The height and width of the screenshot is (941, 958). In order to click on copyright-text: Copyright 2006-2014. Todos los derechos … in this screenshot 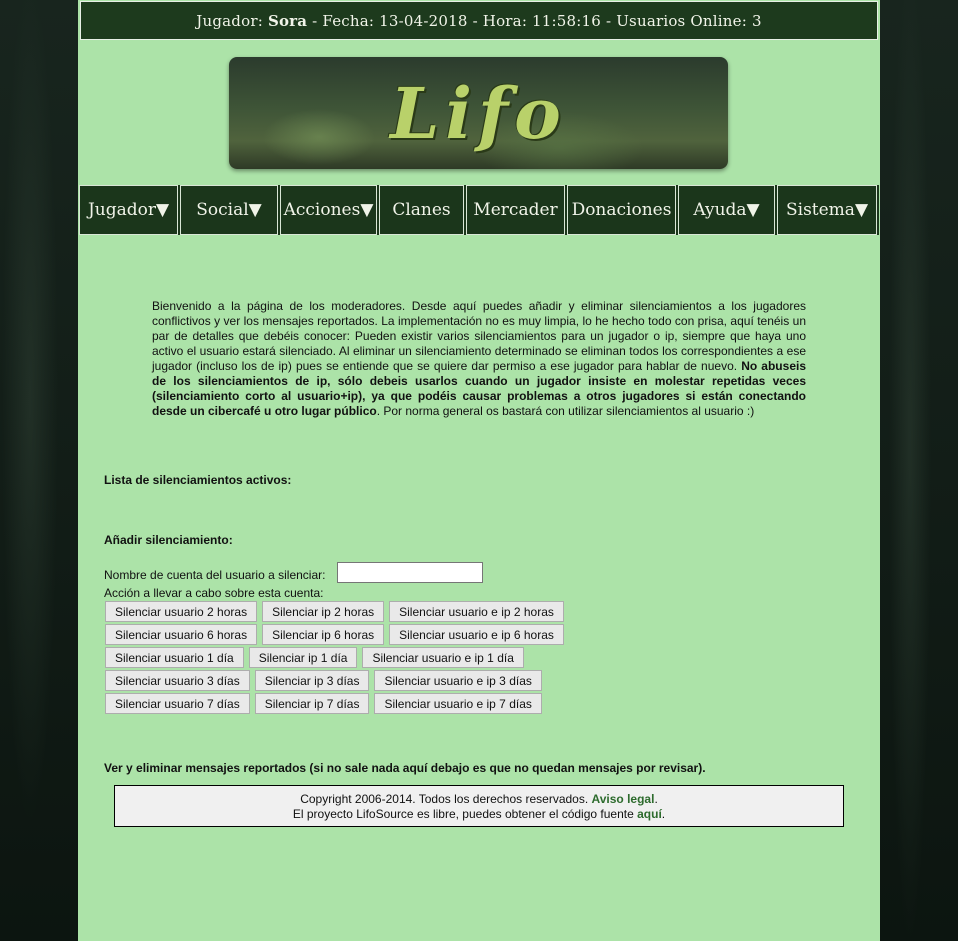, I will do `click(446, 799)`.